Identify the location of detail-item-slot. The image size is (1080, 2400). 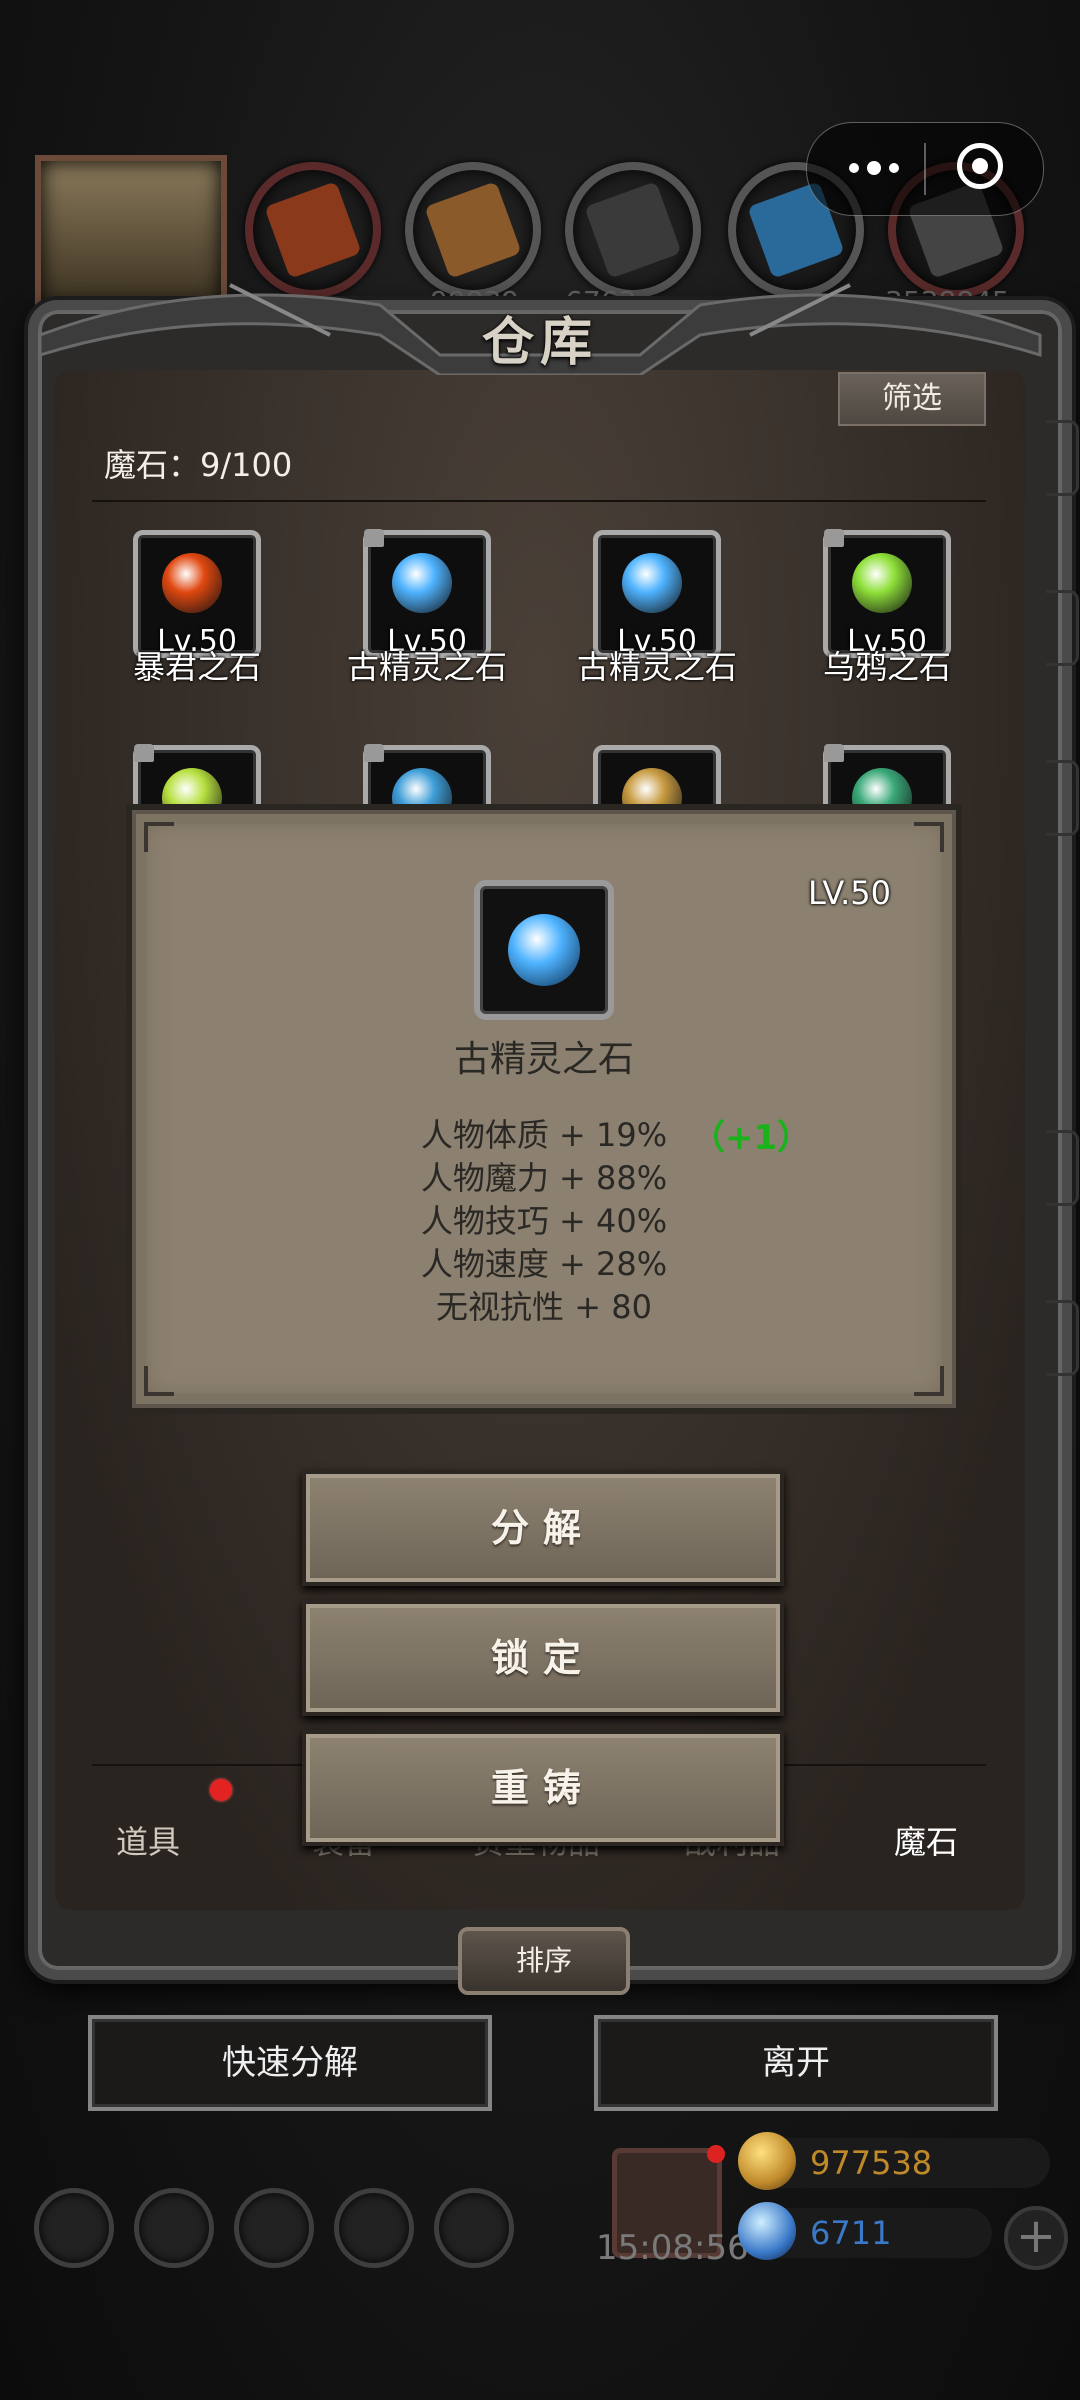
(544, 950).